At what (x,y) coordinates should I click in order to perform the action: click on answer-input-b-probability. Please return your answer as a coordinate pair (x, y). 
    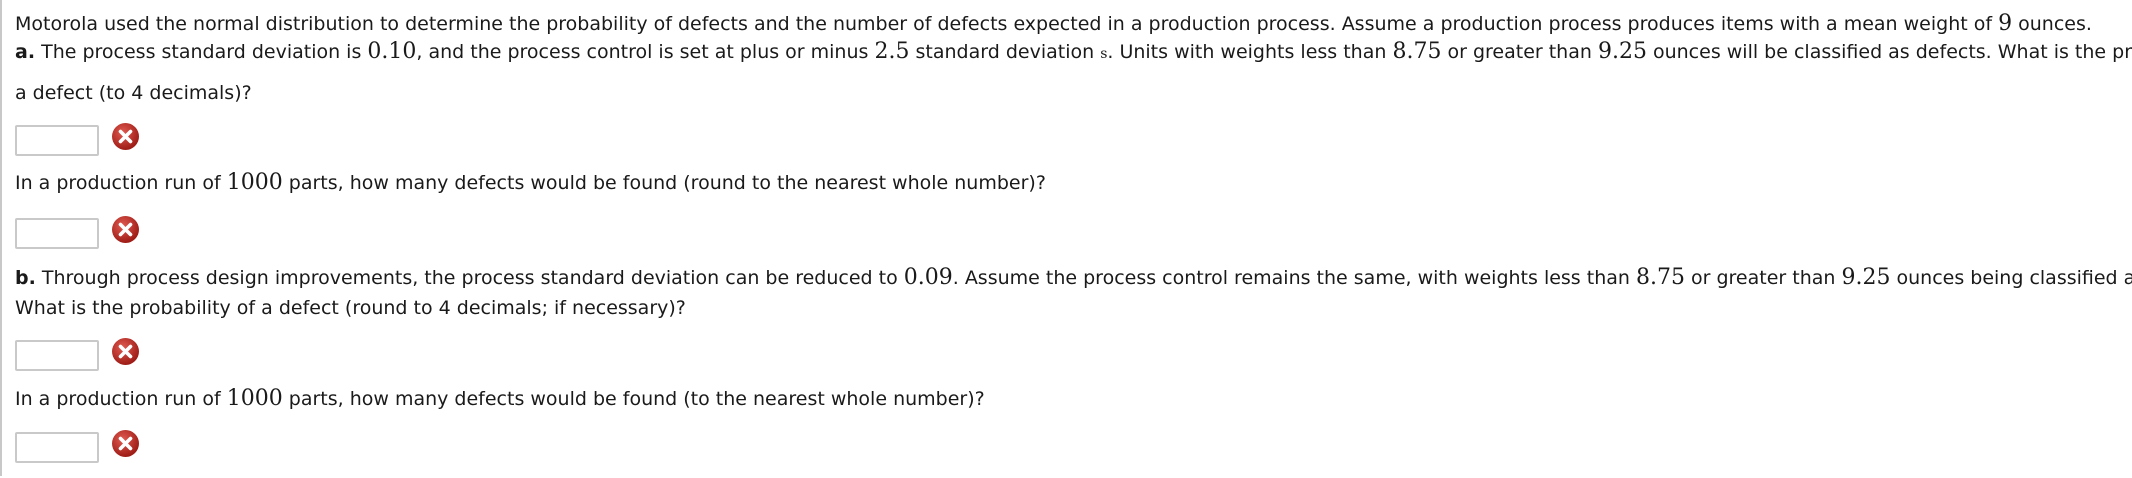
    Looking at the image, I should click on (57, 355).